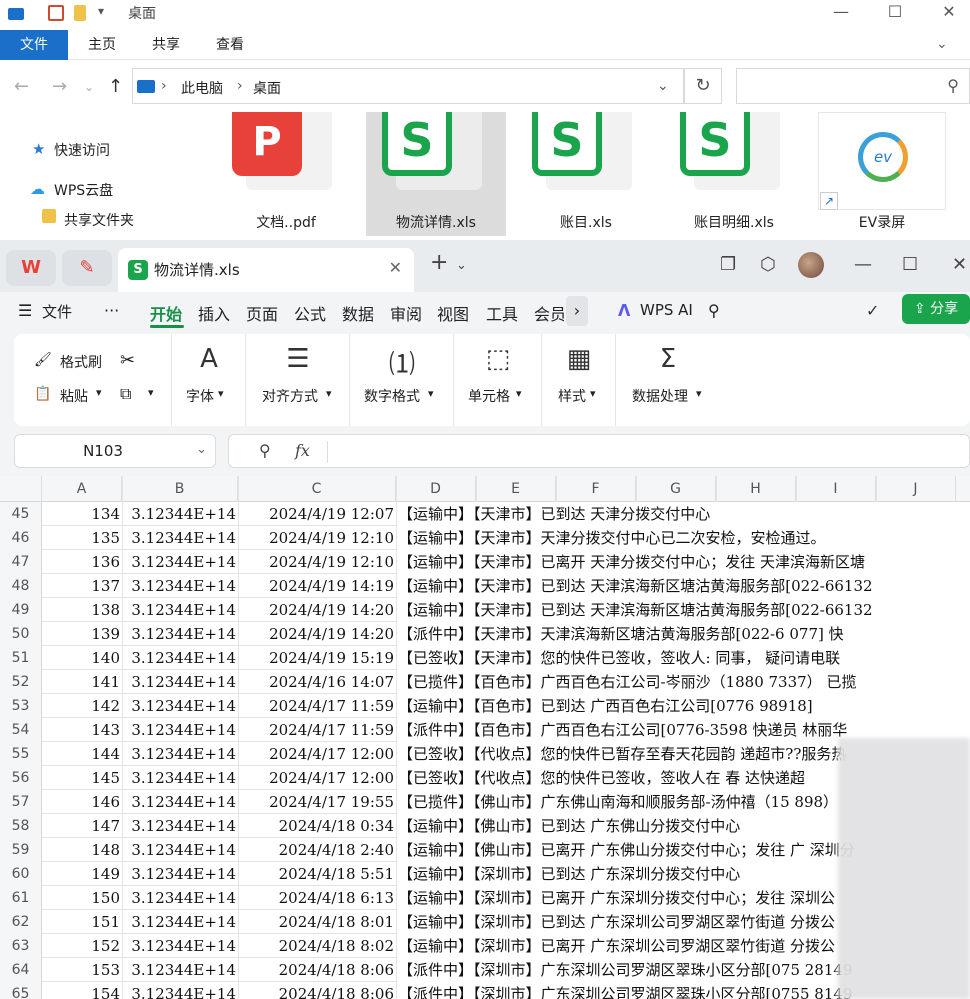 This screenshot has height=999, width=970. Describe the element at coordinates (703, 86) in the screenshot. I see `refresh-button: ↻` at that location.